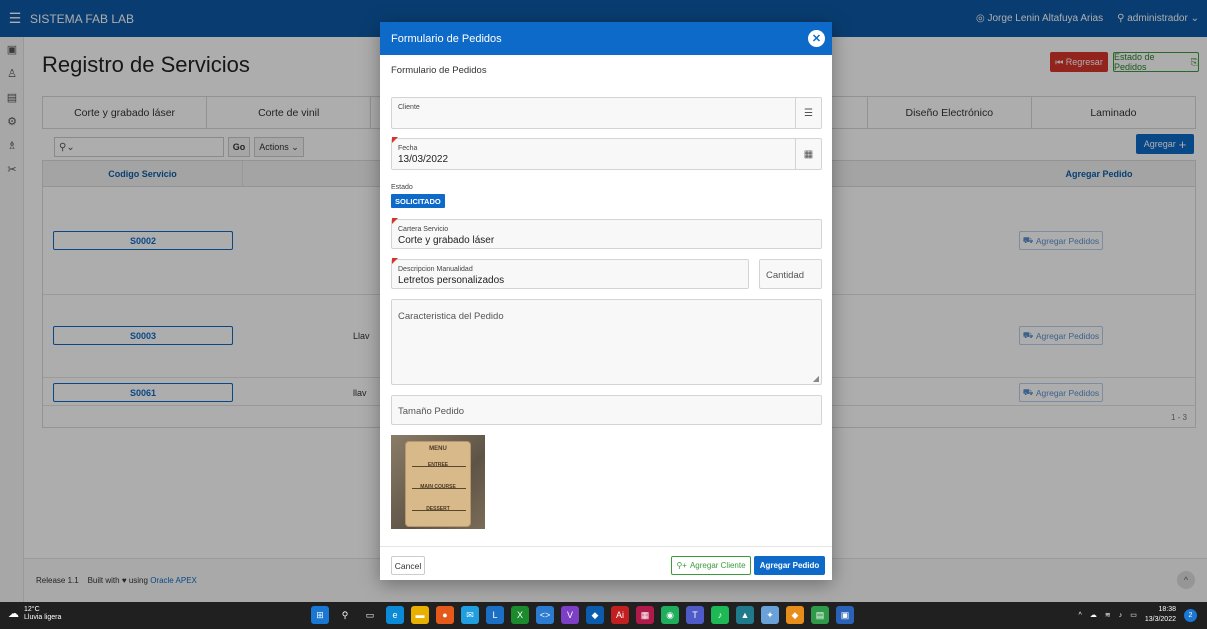 Image resolution: width=1207 pixels, height=629 pixels. What do you see at coordinates (370, 615) in the screenshot?
I see `task-view-icon: ▭` at bounding box center [370, 615].